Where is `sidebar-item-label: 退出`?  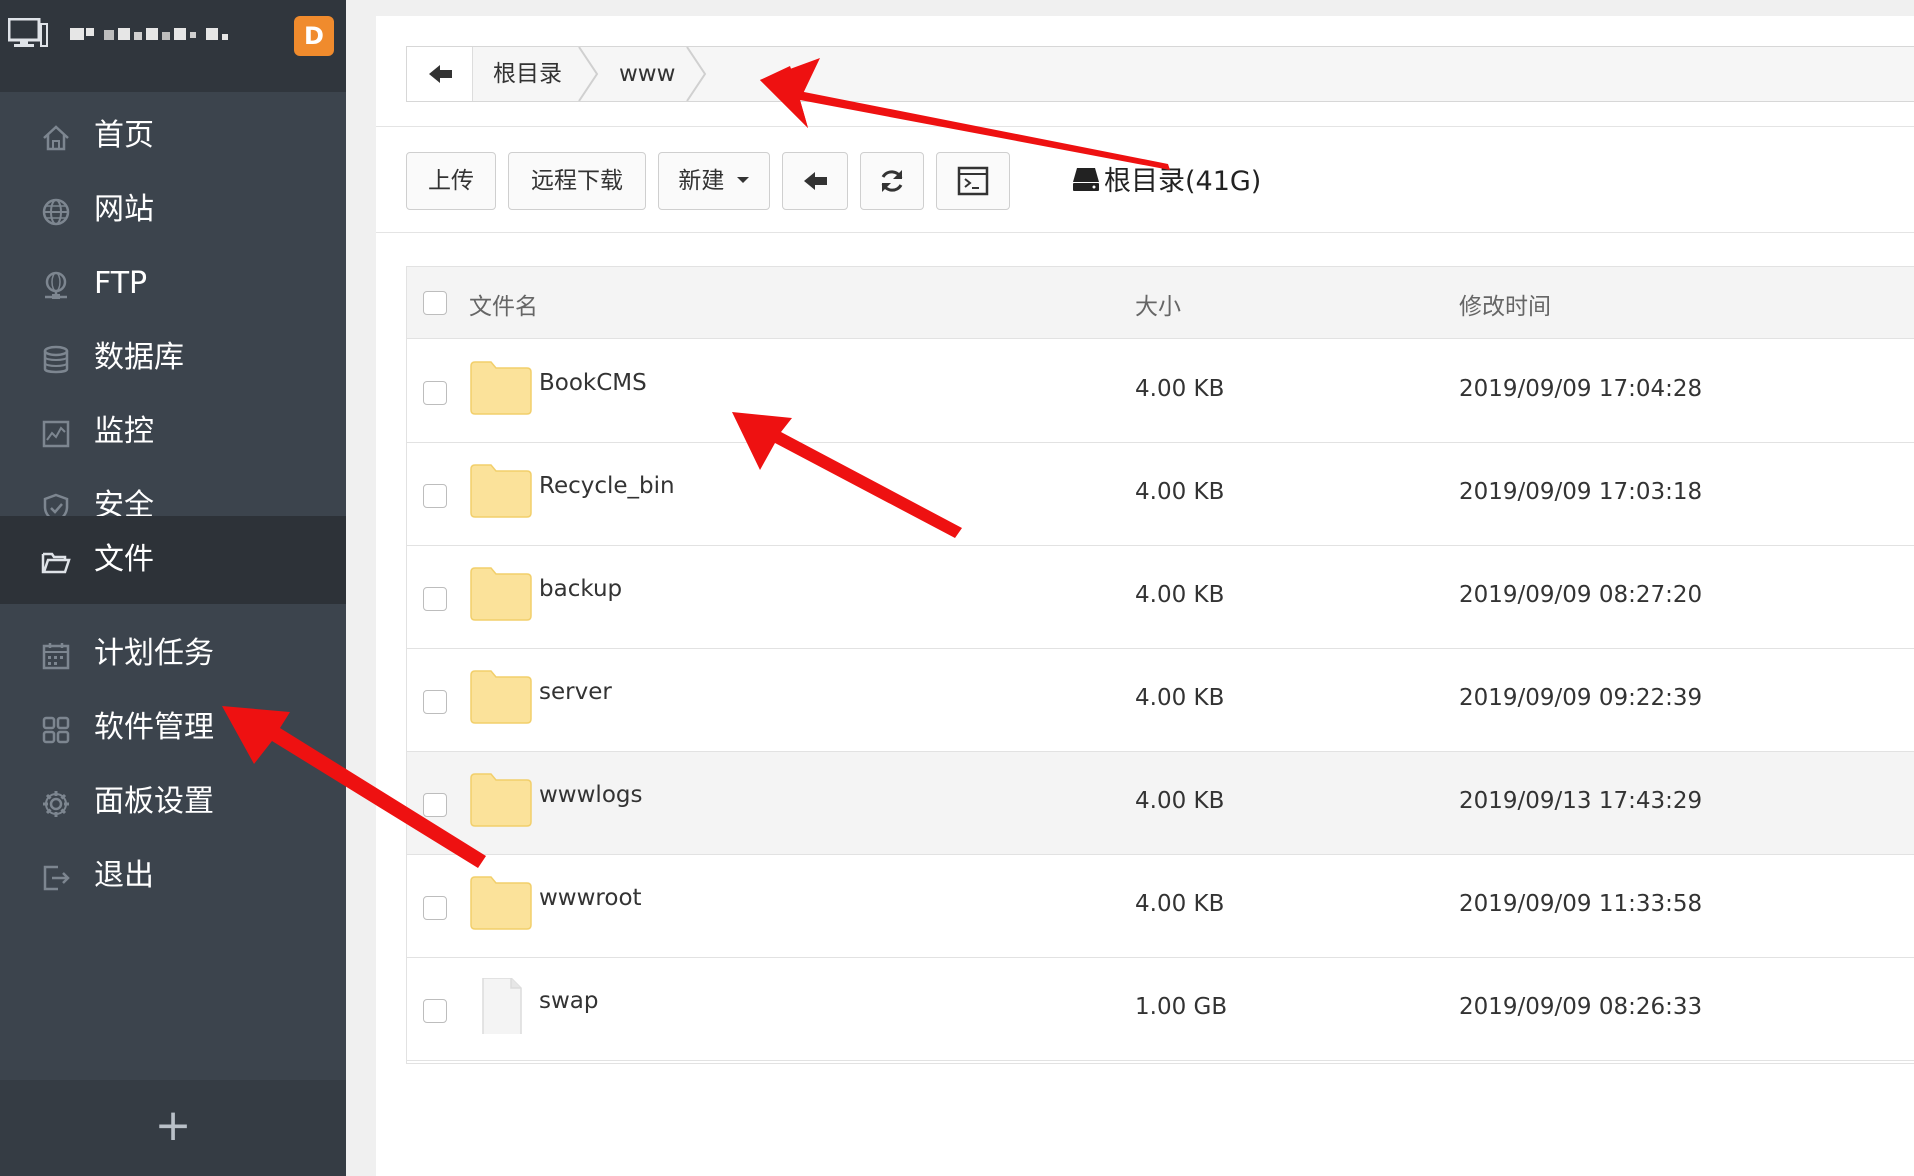 sidebar-item-label: 退出 is located at coordinates (124, 875).